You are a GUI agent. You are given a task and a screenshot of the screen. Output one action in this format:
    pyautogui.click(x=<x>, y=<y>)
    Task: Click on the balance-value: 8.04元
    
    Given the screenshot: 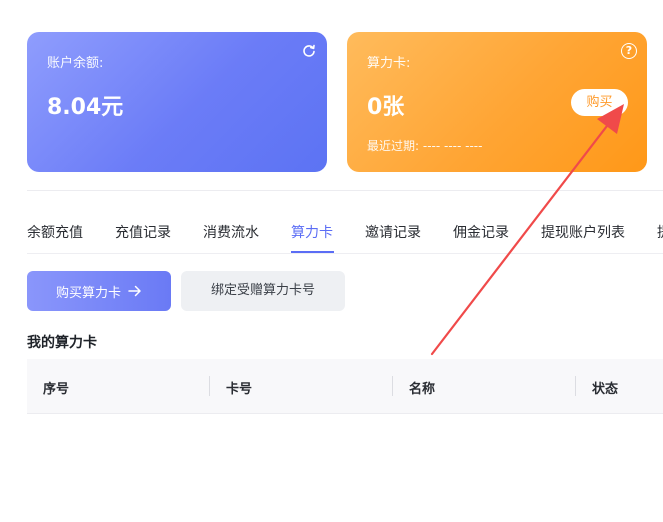 What is the action you would take?
    pyautogui.click(x=85, y=107)
    